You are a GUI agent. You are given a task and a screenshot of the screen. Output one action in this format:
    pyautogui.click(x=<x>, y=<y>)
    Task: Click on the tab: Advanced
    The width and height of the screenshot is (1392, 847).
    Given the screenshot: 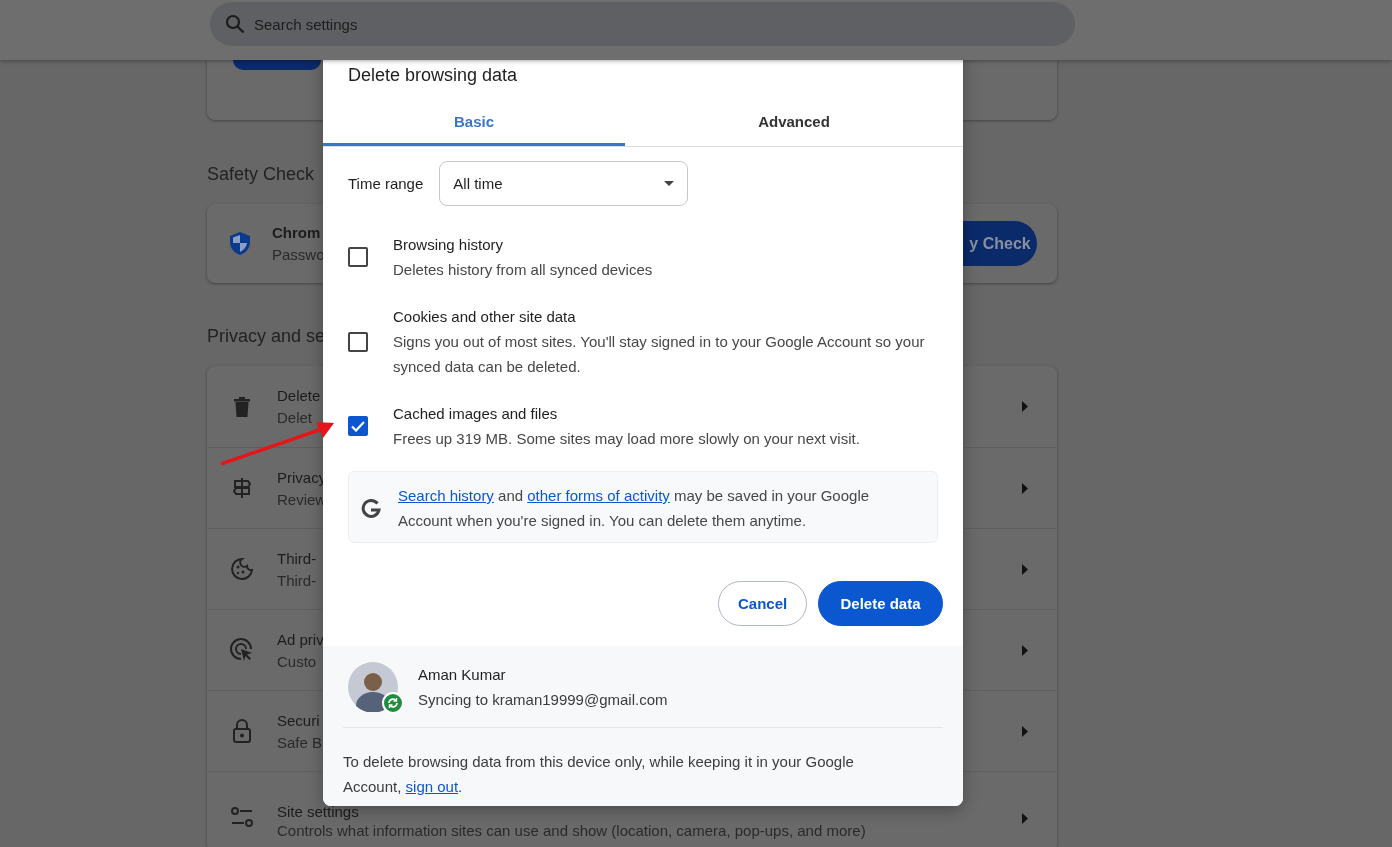 What is the action you would take?
    pyautogui.click(x=794, y=123)
    